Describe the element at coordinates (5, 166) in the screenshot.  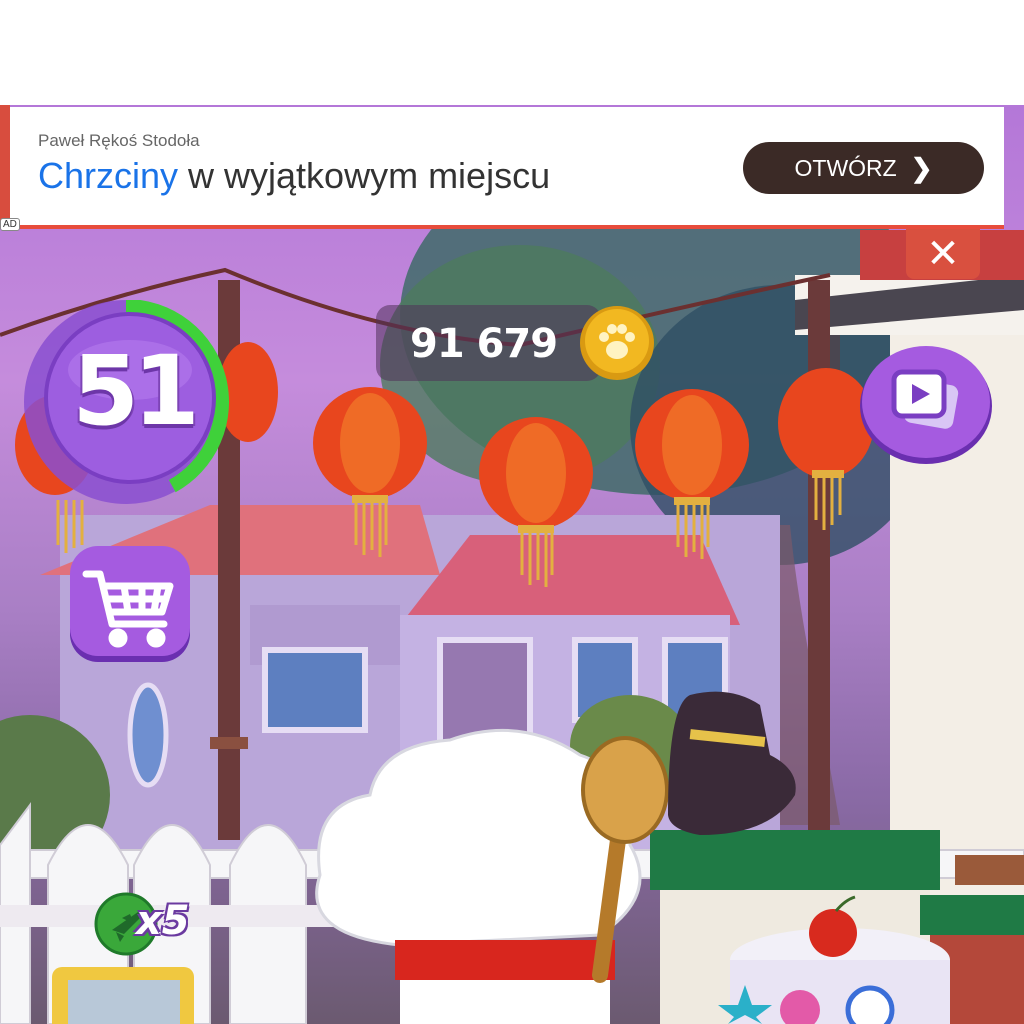
I see `ad-left-accent` at that location.